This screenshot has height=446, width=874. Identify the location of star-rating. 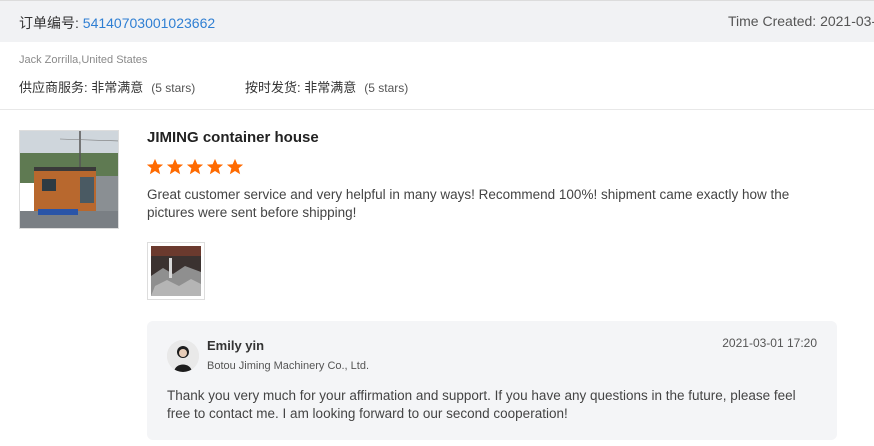
(195, 167).